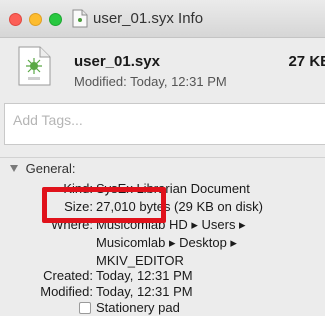 Image resolution: width=325 pixels, height=316 pixels. I want to click on kind-label: Kind:, so click(78, 188).